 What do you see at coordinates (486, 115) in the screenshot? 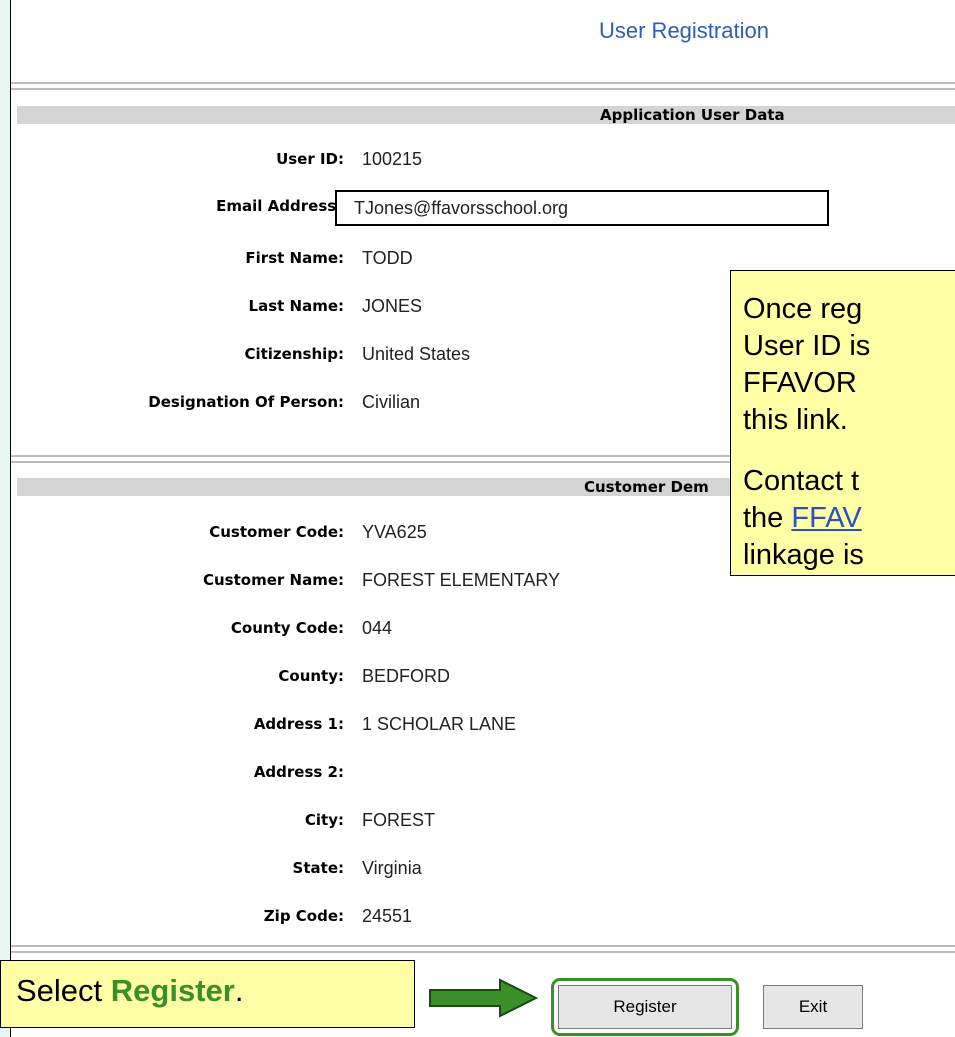
I see `section-header-user: Application User Data` at bounding box center [486, 115].